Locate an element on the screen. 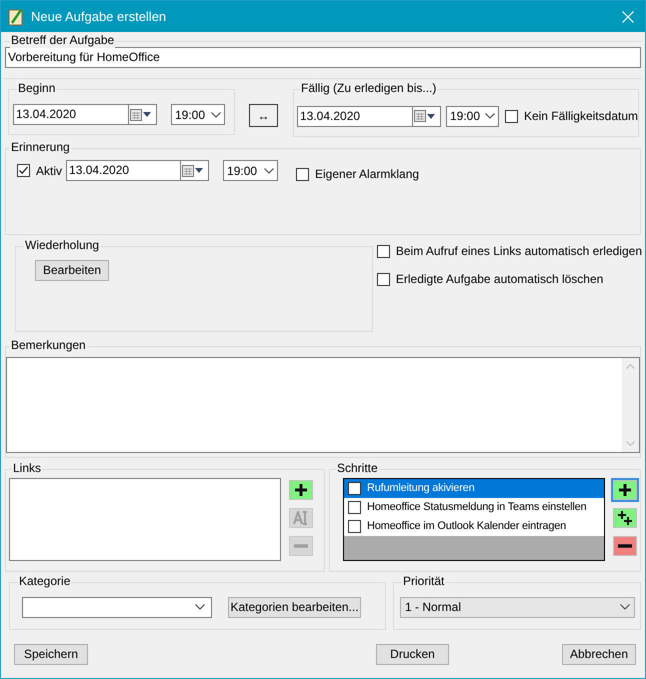  priority-dropdown: 1 - Normal is located at coordinates (517, 607).